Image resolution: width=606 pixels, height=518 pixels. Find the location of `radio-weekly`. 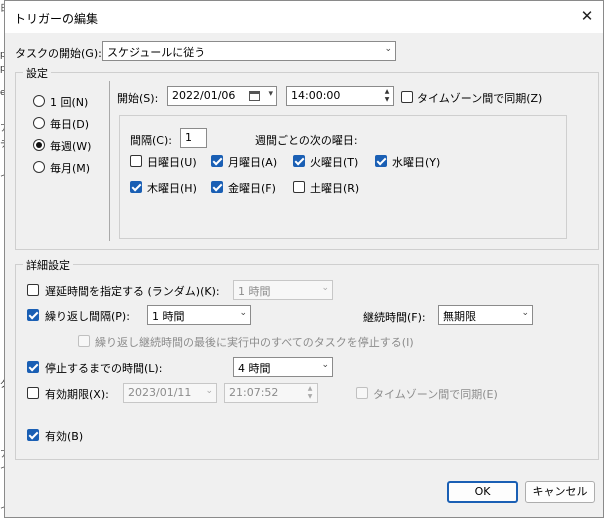

radio-weekly is located at coordinates (39, 145).